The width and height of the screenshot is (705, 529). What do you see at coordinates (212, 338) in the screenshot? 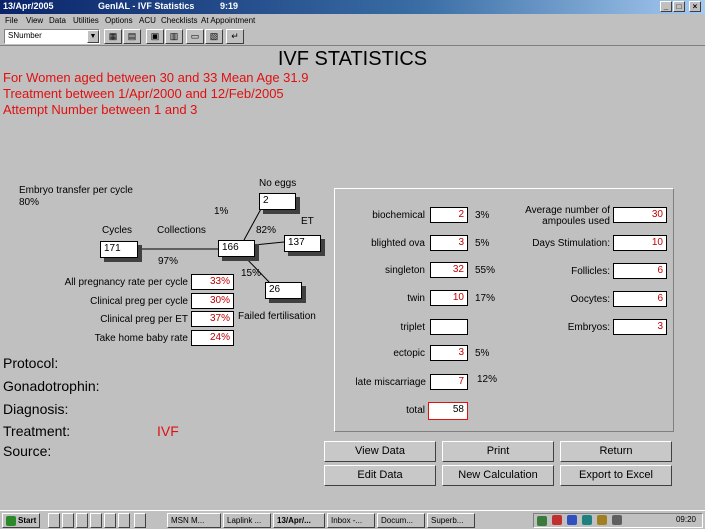
I see `rate-take-home: 24%` at bounding box center [212, 338].